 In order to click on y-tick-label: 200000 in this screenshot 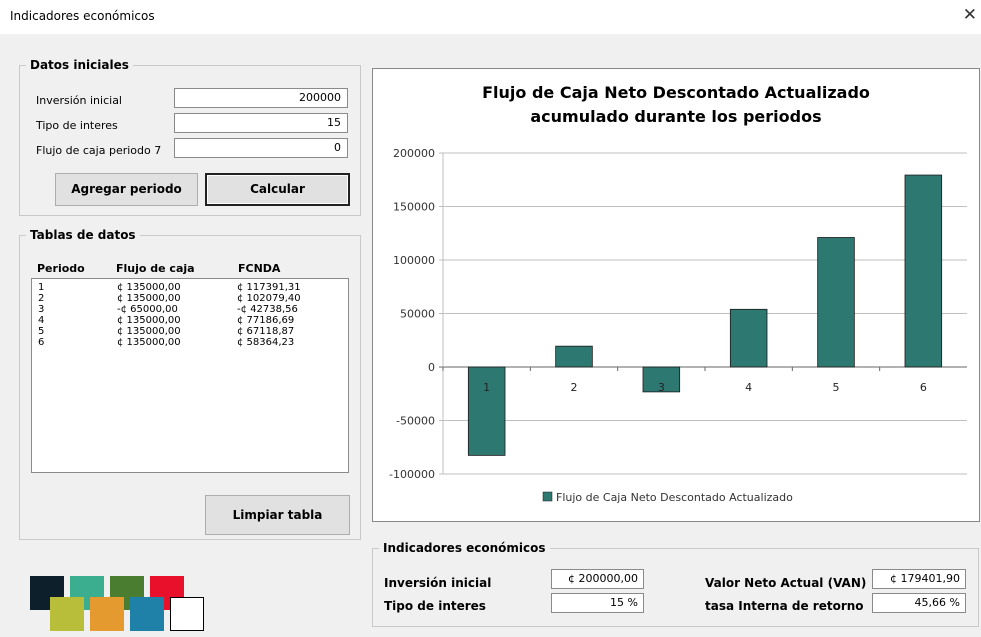, I will do `click(414, 153)`.